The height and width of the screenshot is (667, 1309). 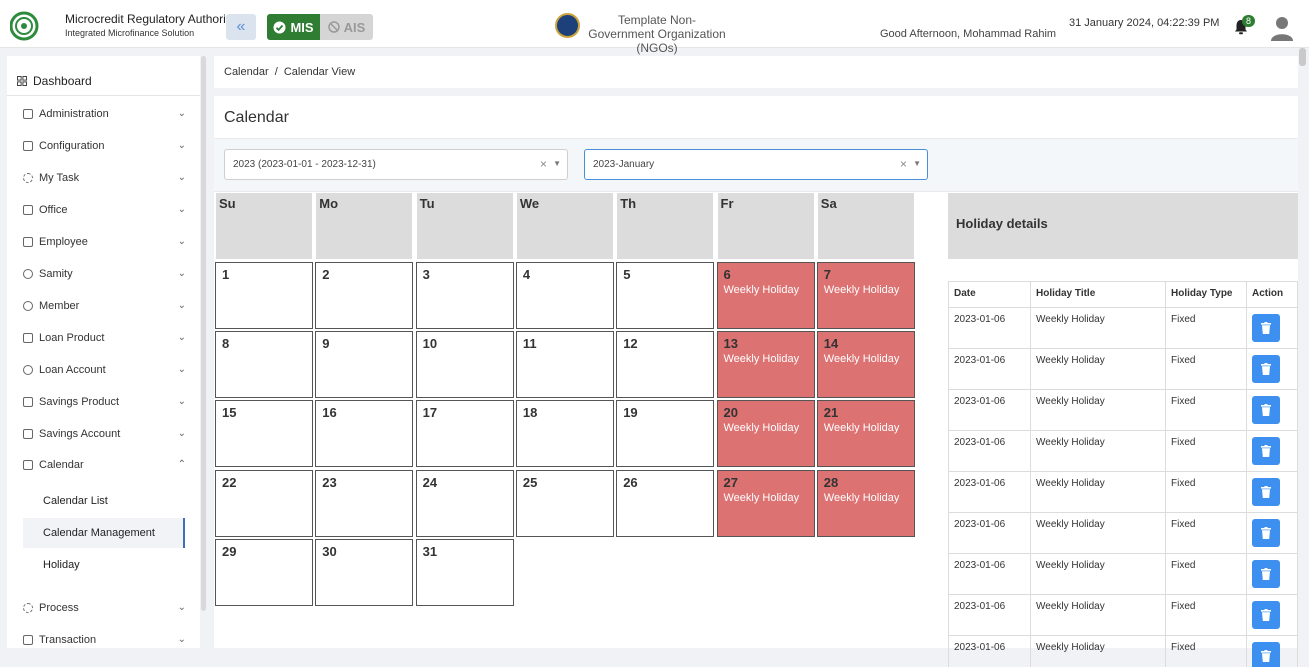 I want to click on sidebar-item-process: Process ⌄, so click(x=103, y=608).